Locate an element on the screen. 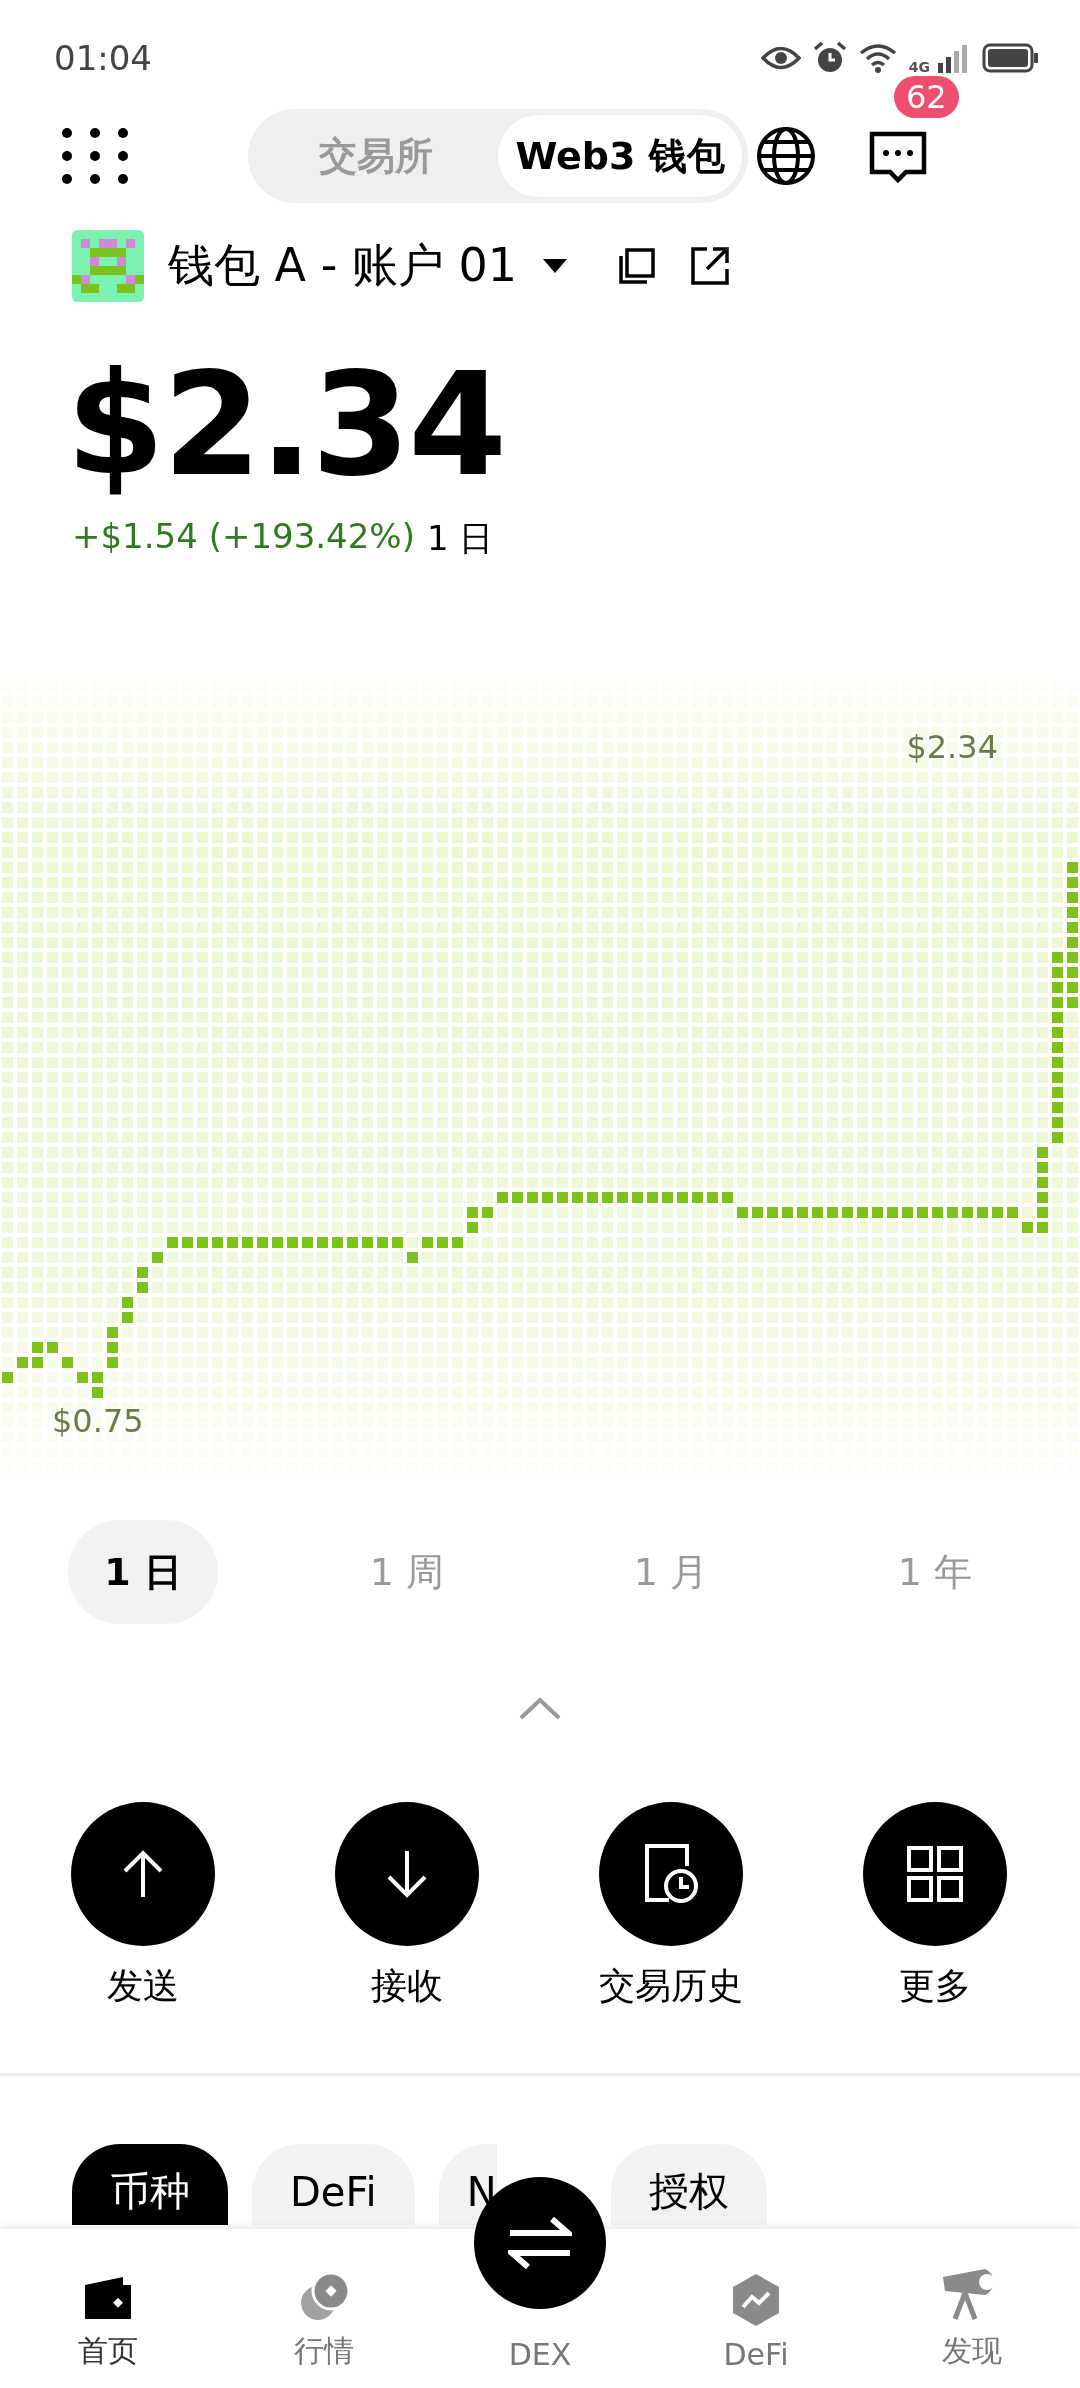 The height and width of the screenshot is (2388, 1080). coins-icon is located at coordinates (324, 2296).